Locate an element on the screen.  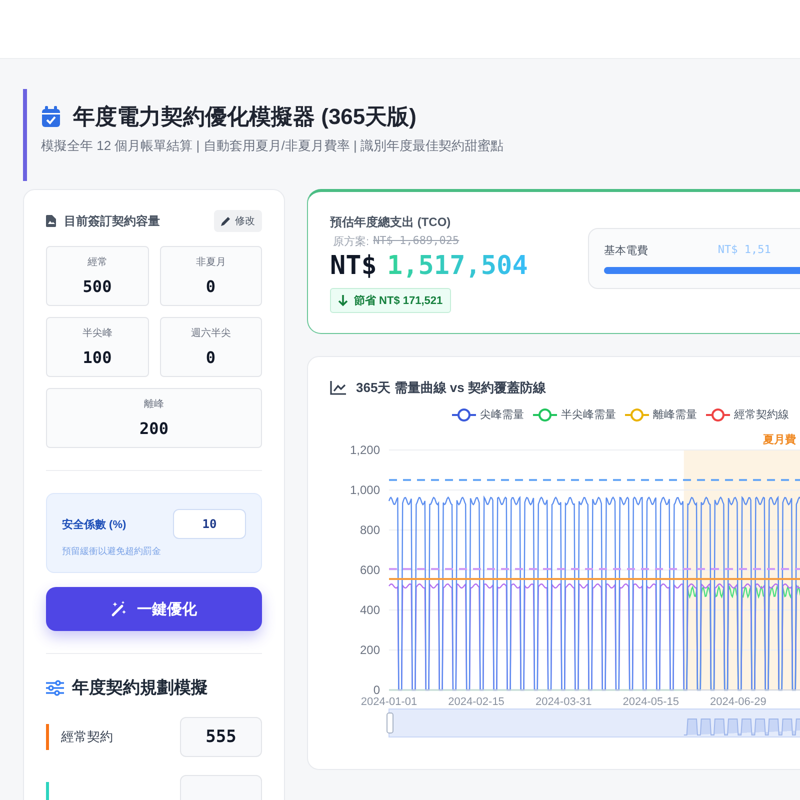
capacity-label: 半尖峰 is located at coordinates (97, 333).